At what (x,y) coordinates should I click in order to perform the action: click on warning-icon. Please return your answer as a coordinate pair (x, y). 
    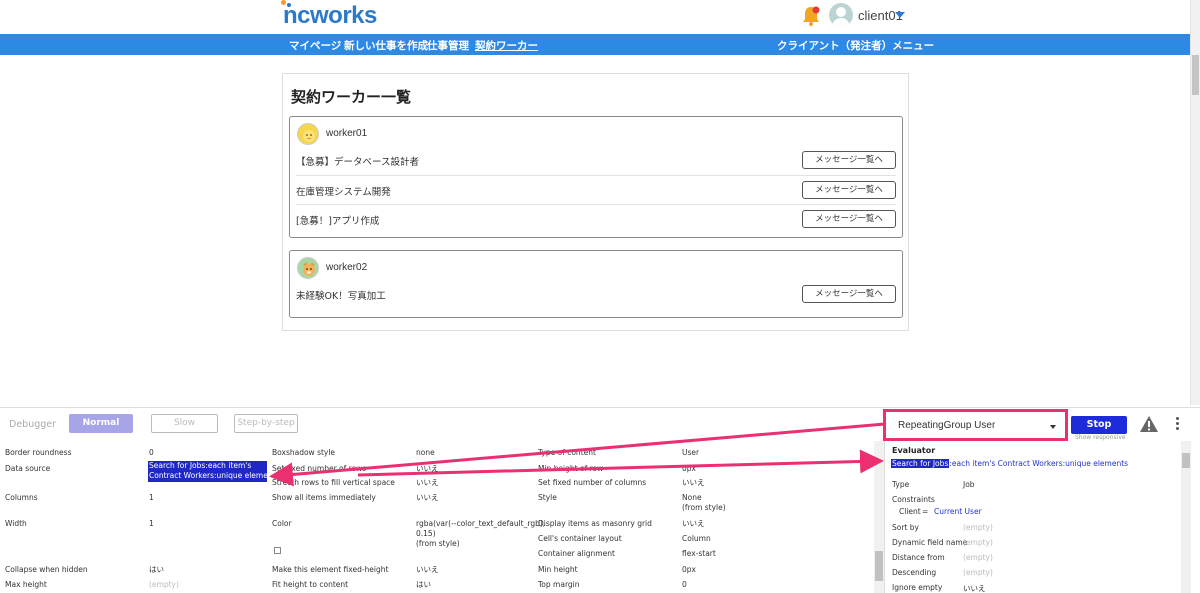
    Looking at the image, I should click on (1149, 424).